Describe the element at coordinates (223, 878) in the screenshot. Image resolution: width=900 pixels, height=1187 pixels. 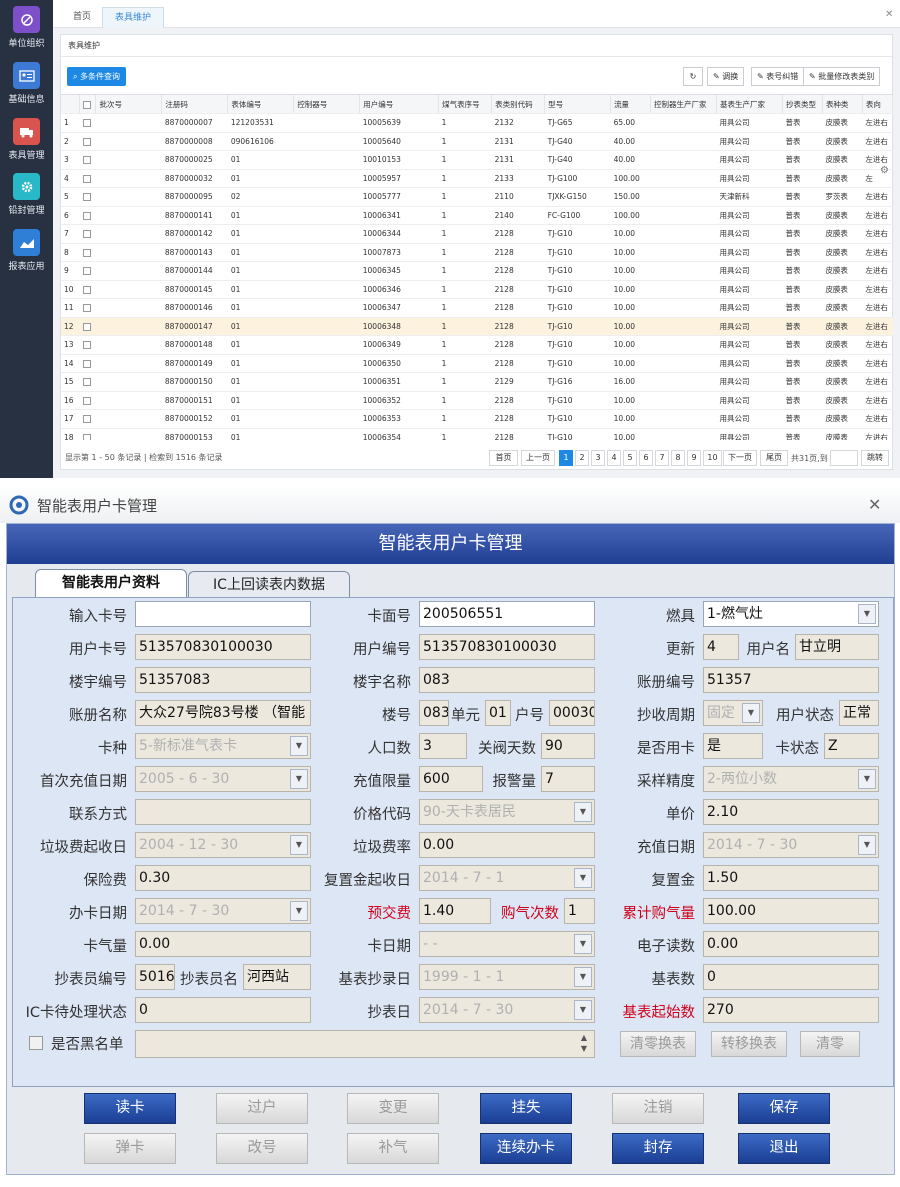
I see `field-insurance: 0.30` at that location.